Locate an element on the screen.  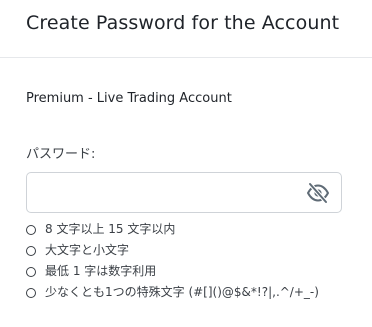
password-label: パスワード: is located at coordinates (61, 154).